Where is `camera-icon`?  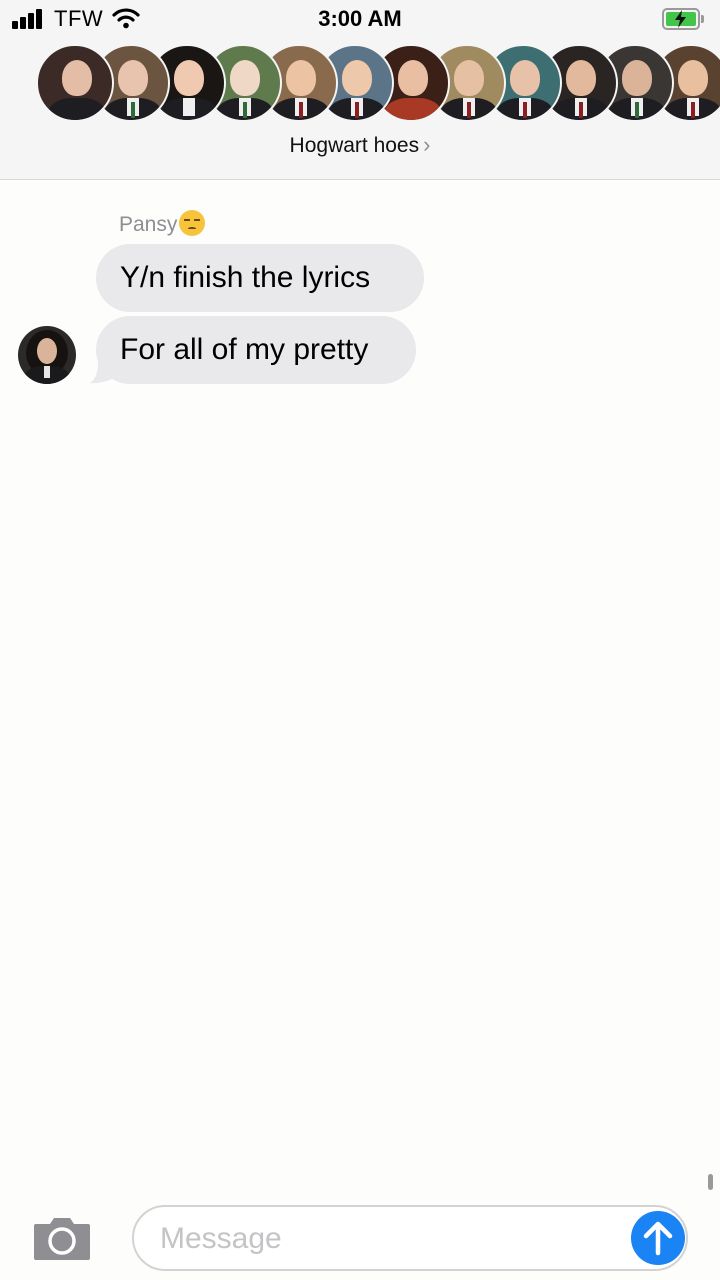
camera-icon is located at coordinates (62, 1238).